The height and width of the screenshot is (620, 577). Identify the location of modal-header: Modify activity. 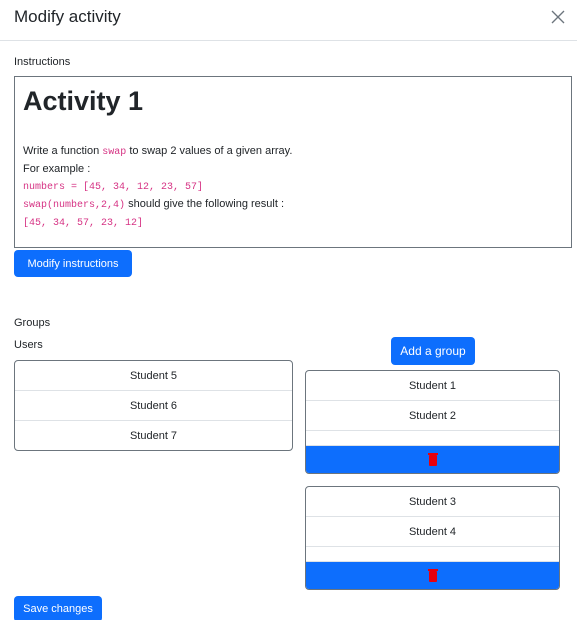
(288, 20).